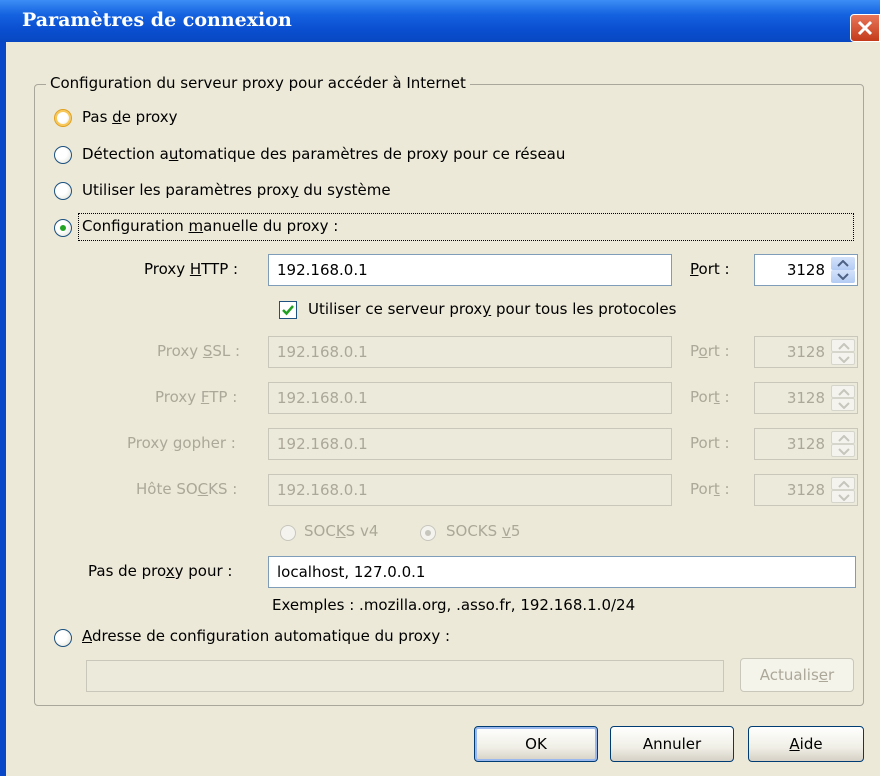  I want to click on radio-socks-v4, so click(288, 533).